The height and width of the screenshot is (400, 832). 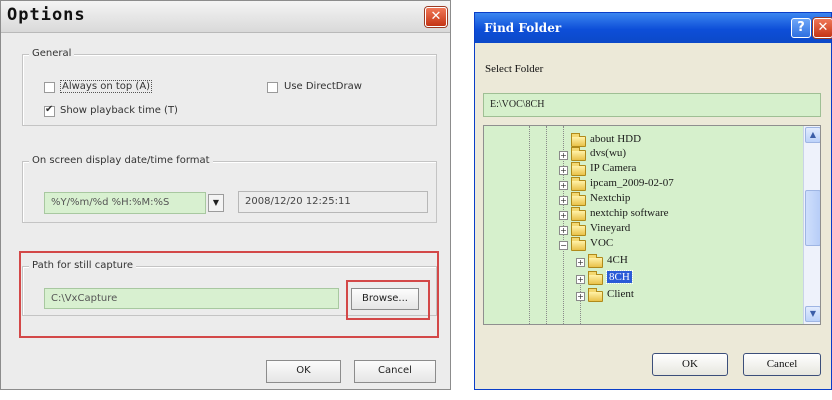 I want to click on tree-scrollbar: ▲ ▼, so click(x=811, y=225).